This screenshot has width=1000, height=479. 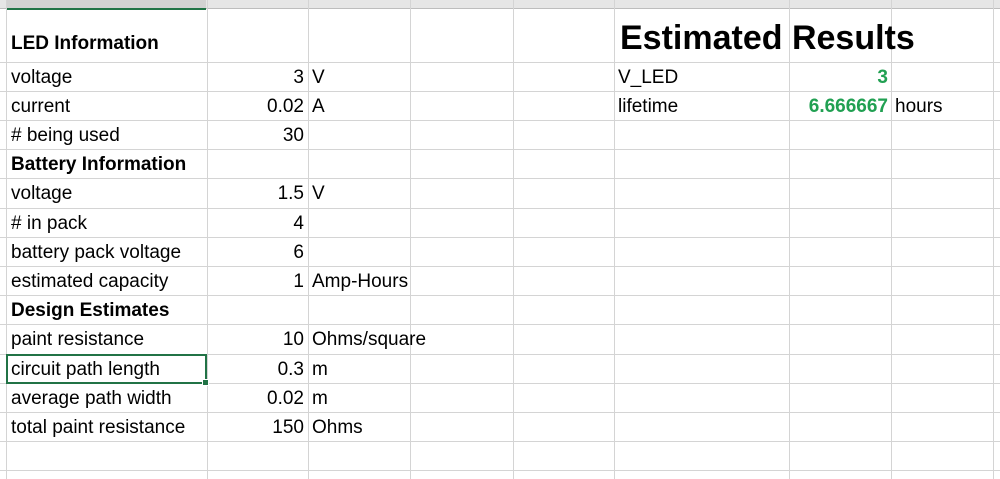 What do you see at coordinates (256, 193) in the screenshot?
I see `battery-voltage-value: 1.5` at bounding box center [256, 193].